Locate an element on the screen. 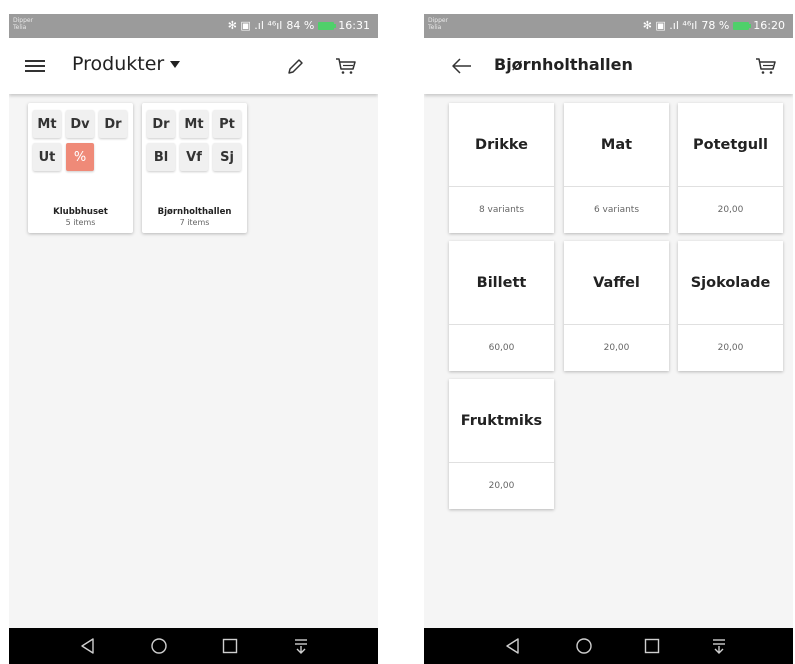 The image size is (795, 664). hamburger-icon is located at coordinates (35, 66).